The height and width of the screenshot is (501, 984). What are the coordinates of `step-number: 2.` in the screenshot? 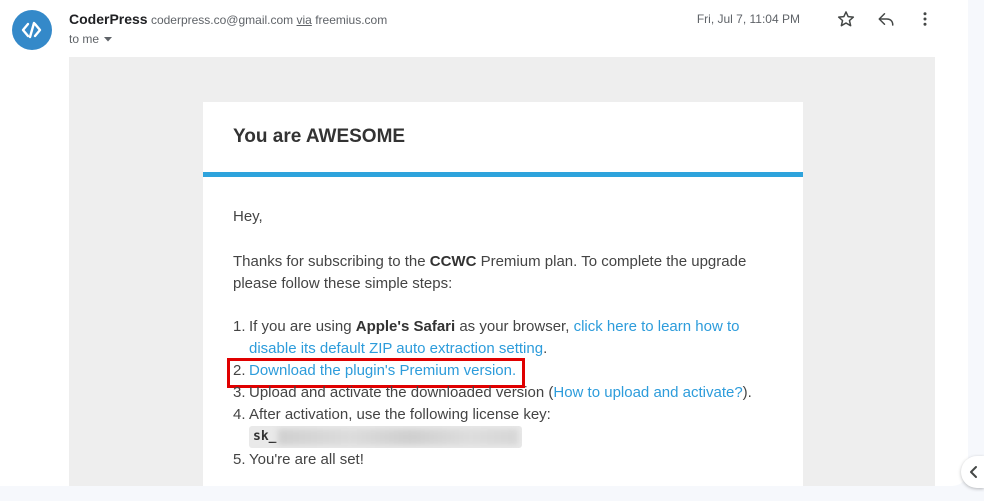 It's located at (239, 370).